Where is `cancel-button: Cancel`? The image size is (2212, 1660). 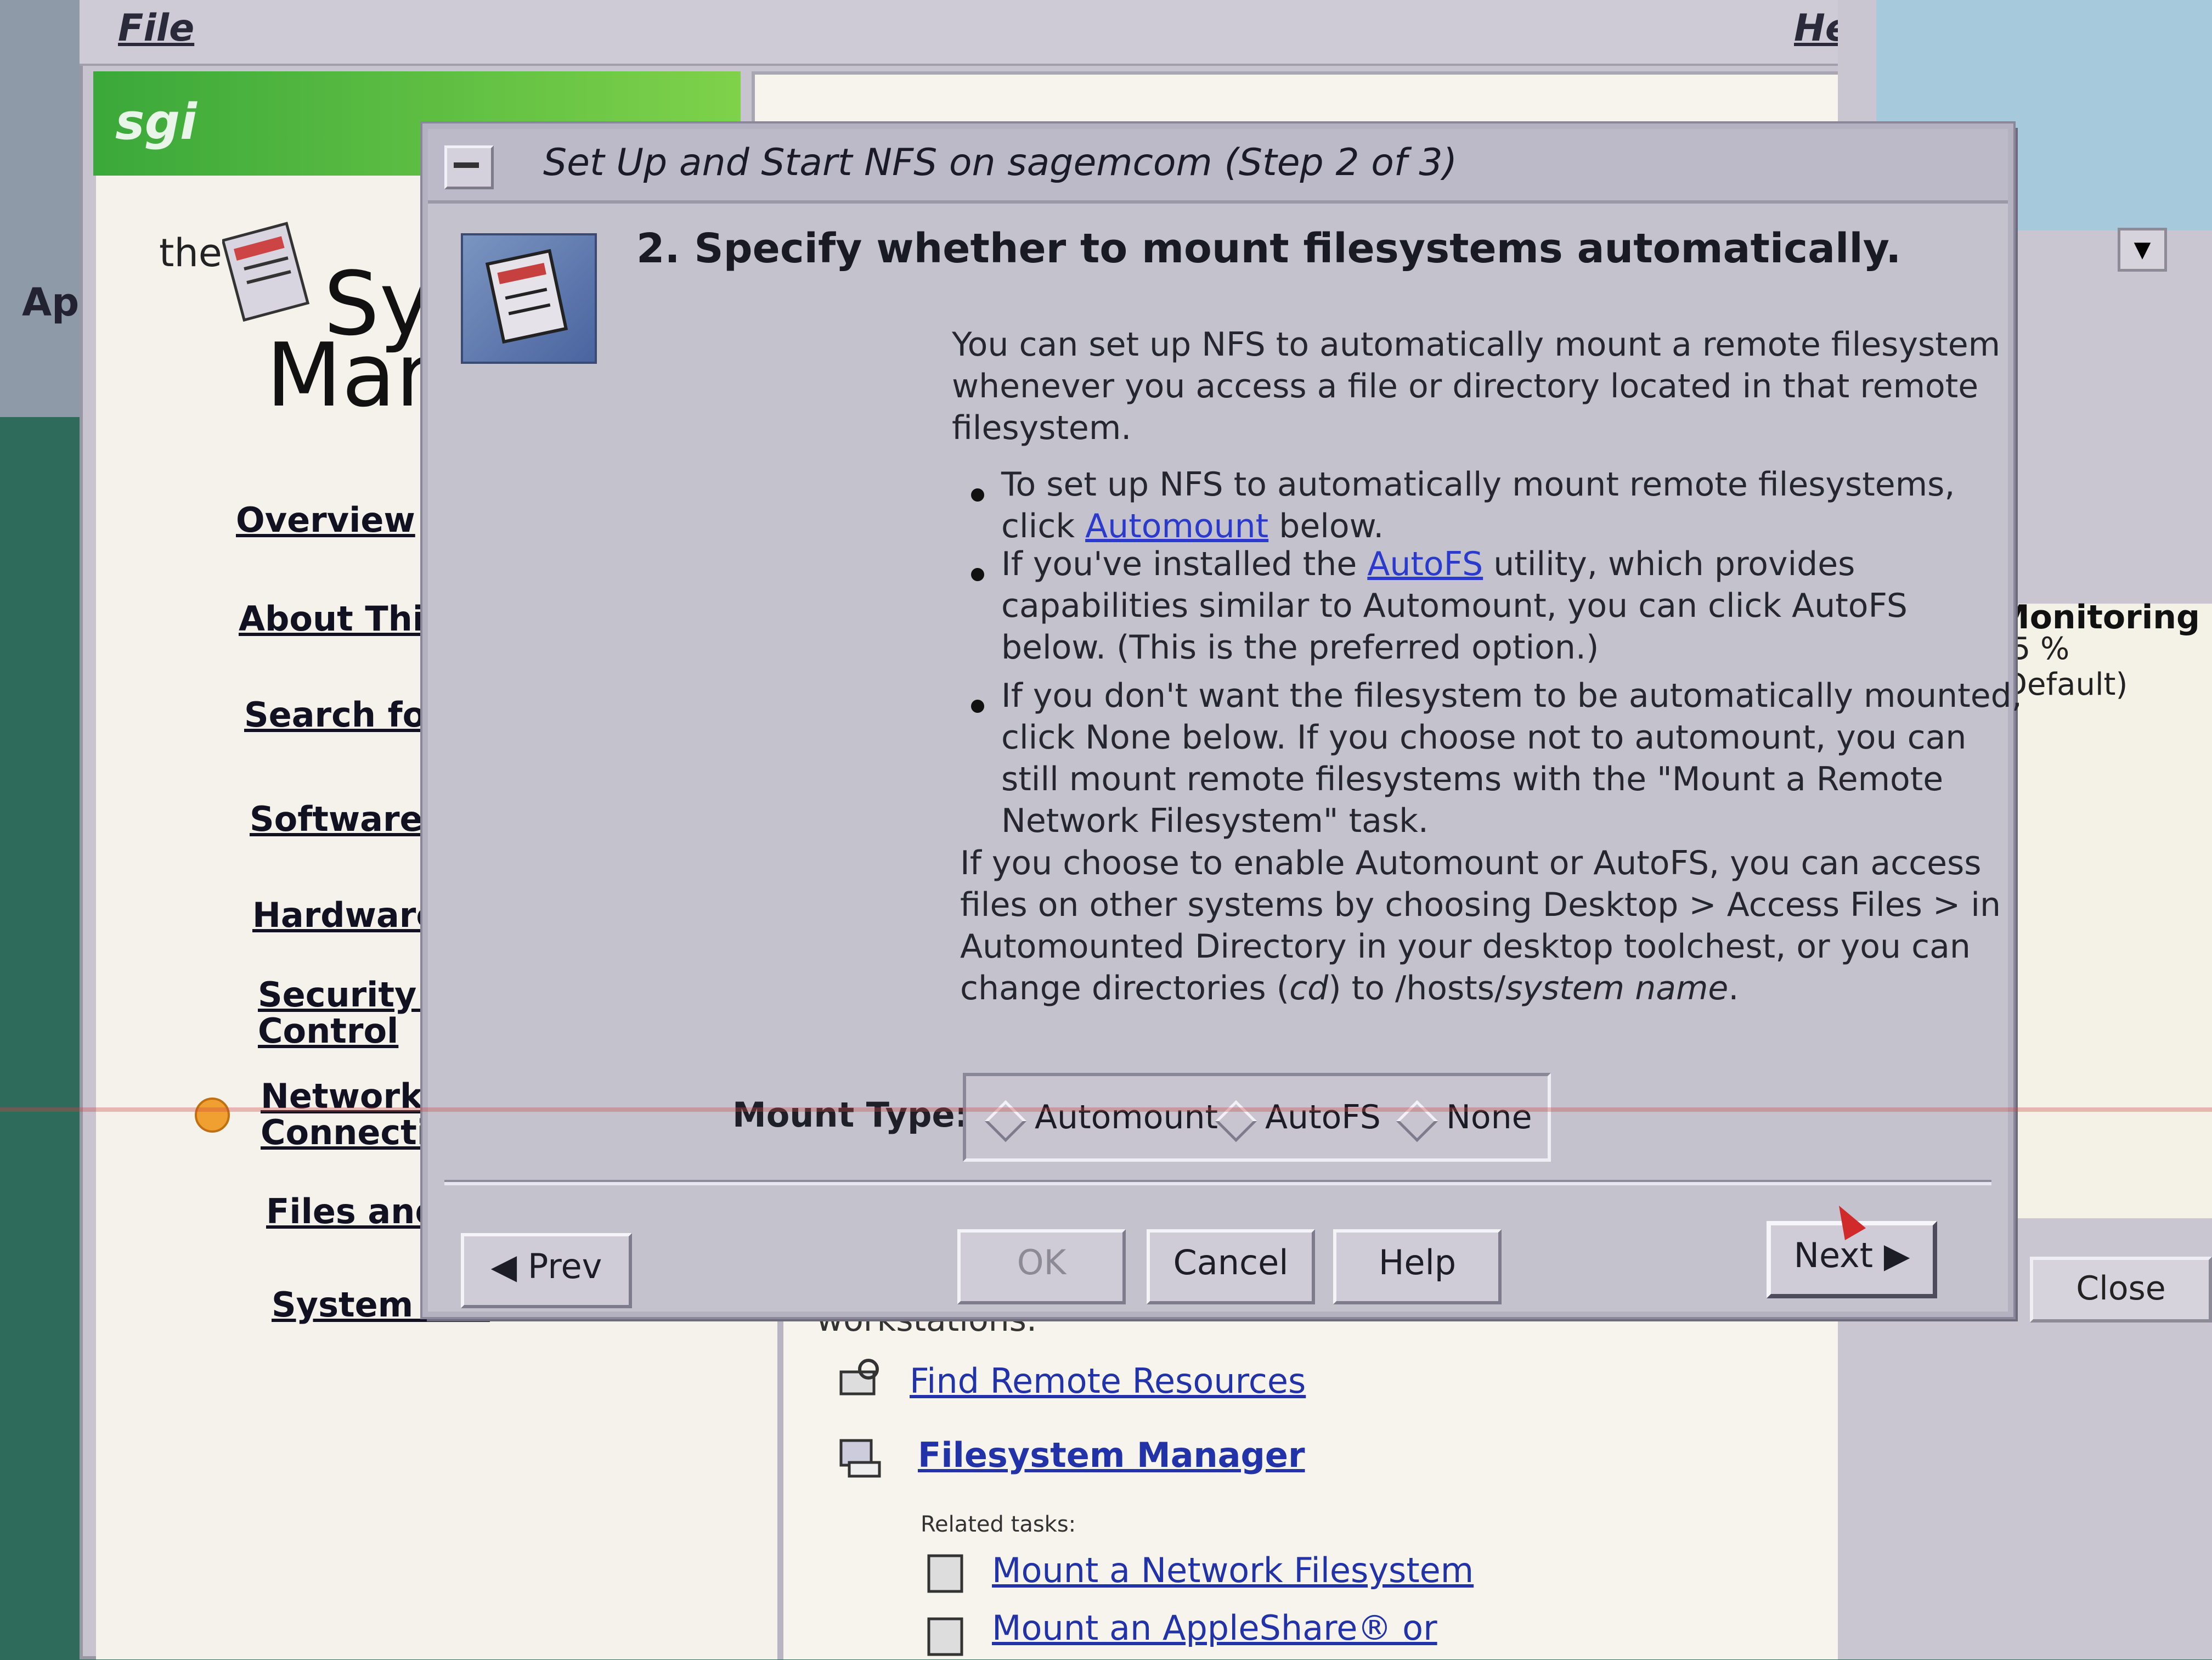
cancel-button: Cancel is located at coordinates (1231, 1266).